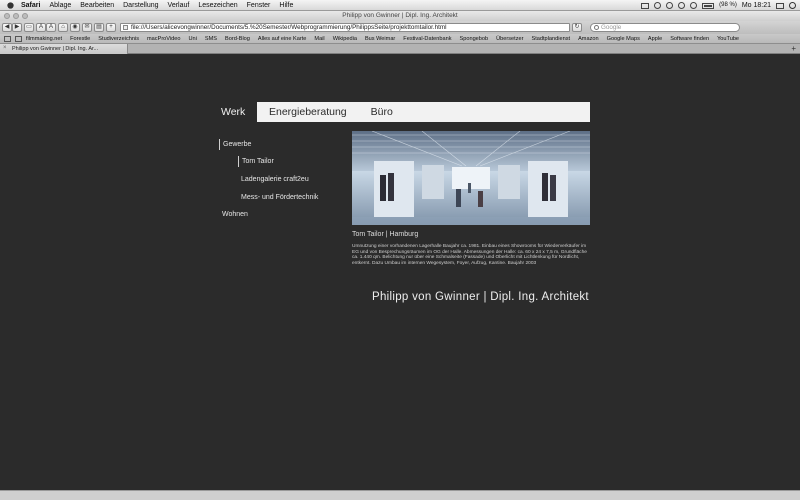 This screenshot has width=800, height=500. Describe the element at coordinates (689, 38) in the screenshot. I see `bookmark-item: Software finden` at that location.